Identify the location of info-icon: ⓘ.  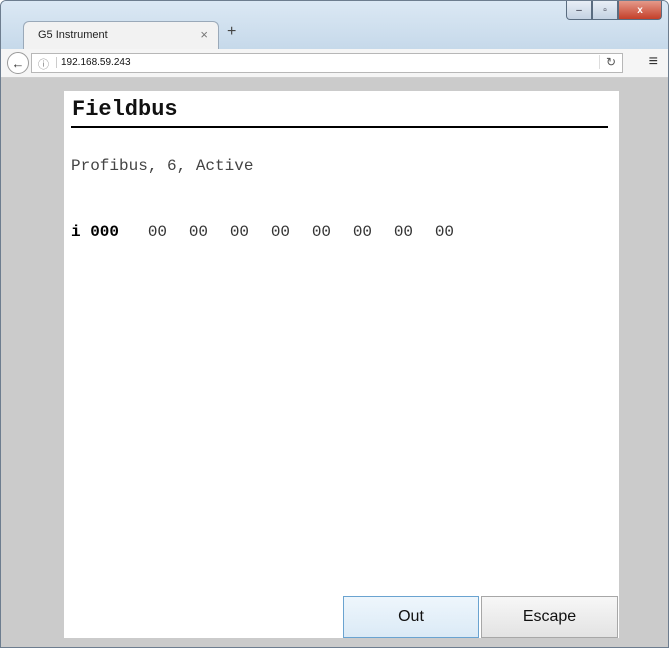
(43, 64).